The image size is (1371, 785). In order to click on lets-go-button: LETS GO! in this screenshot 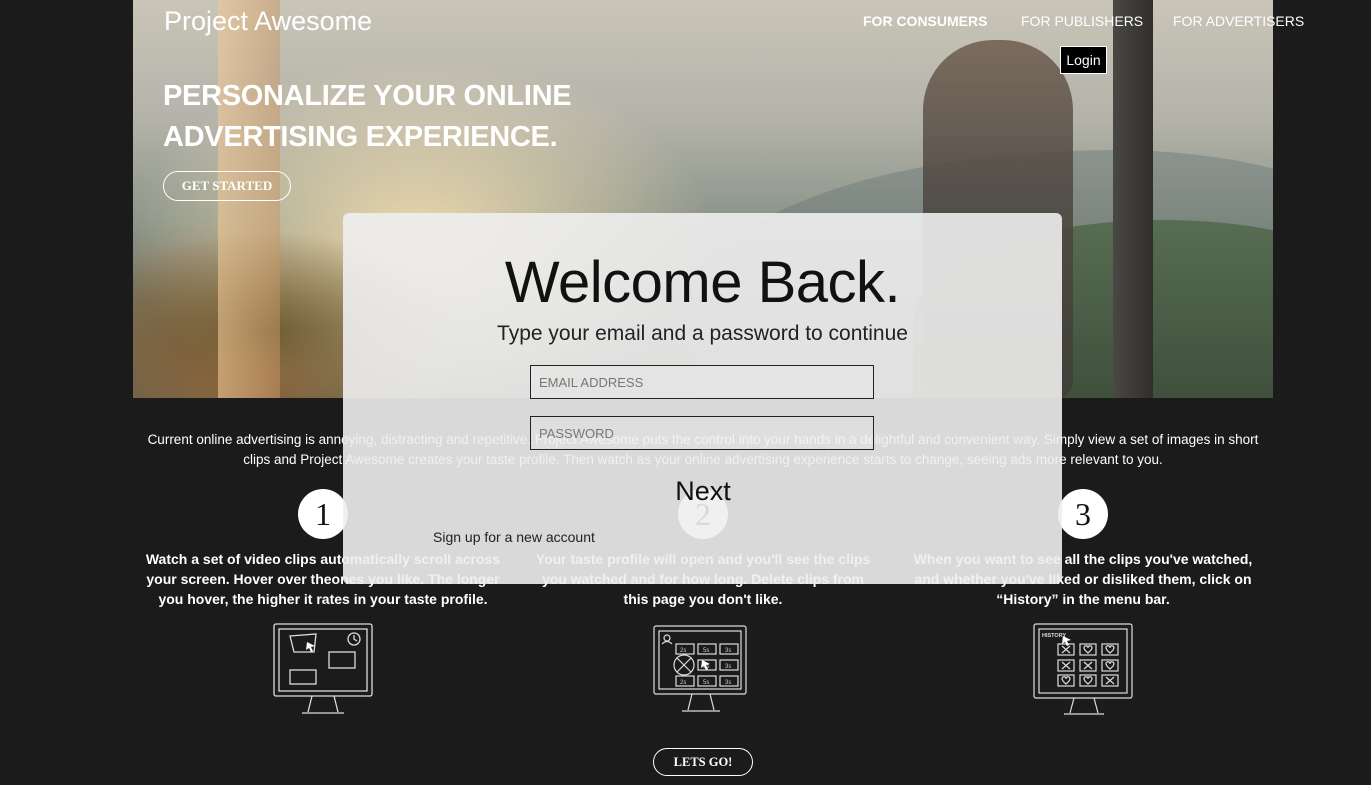, I will do `click(703, 762)`.